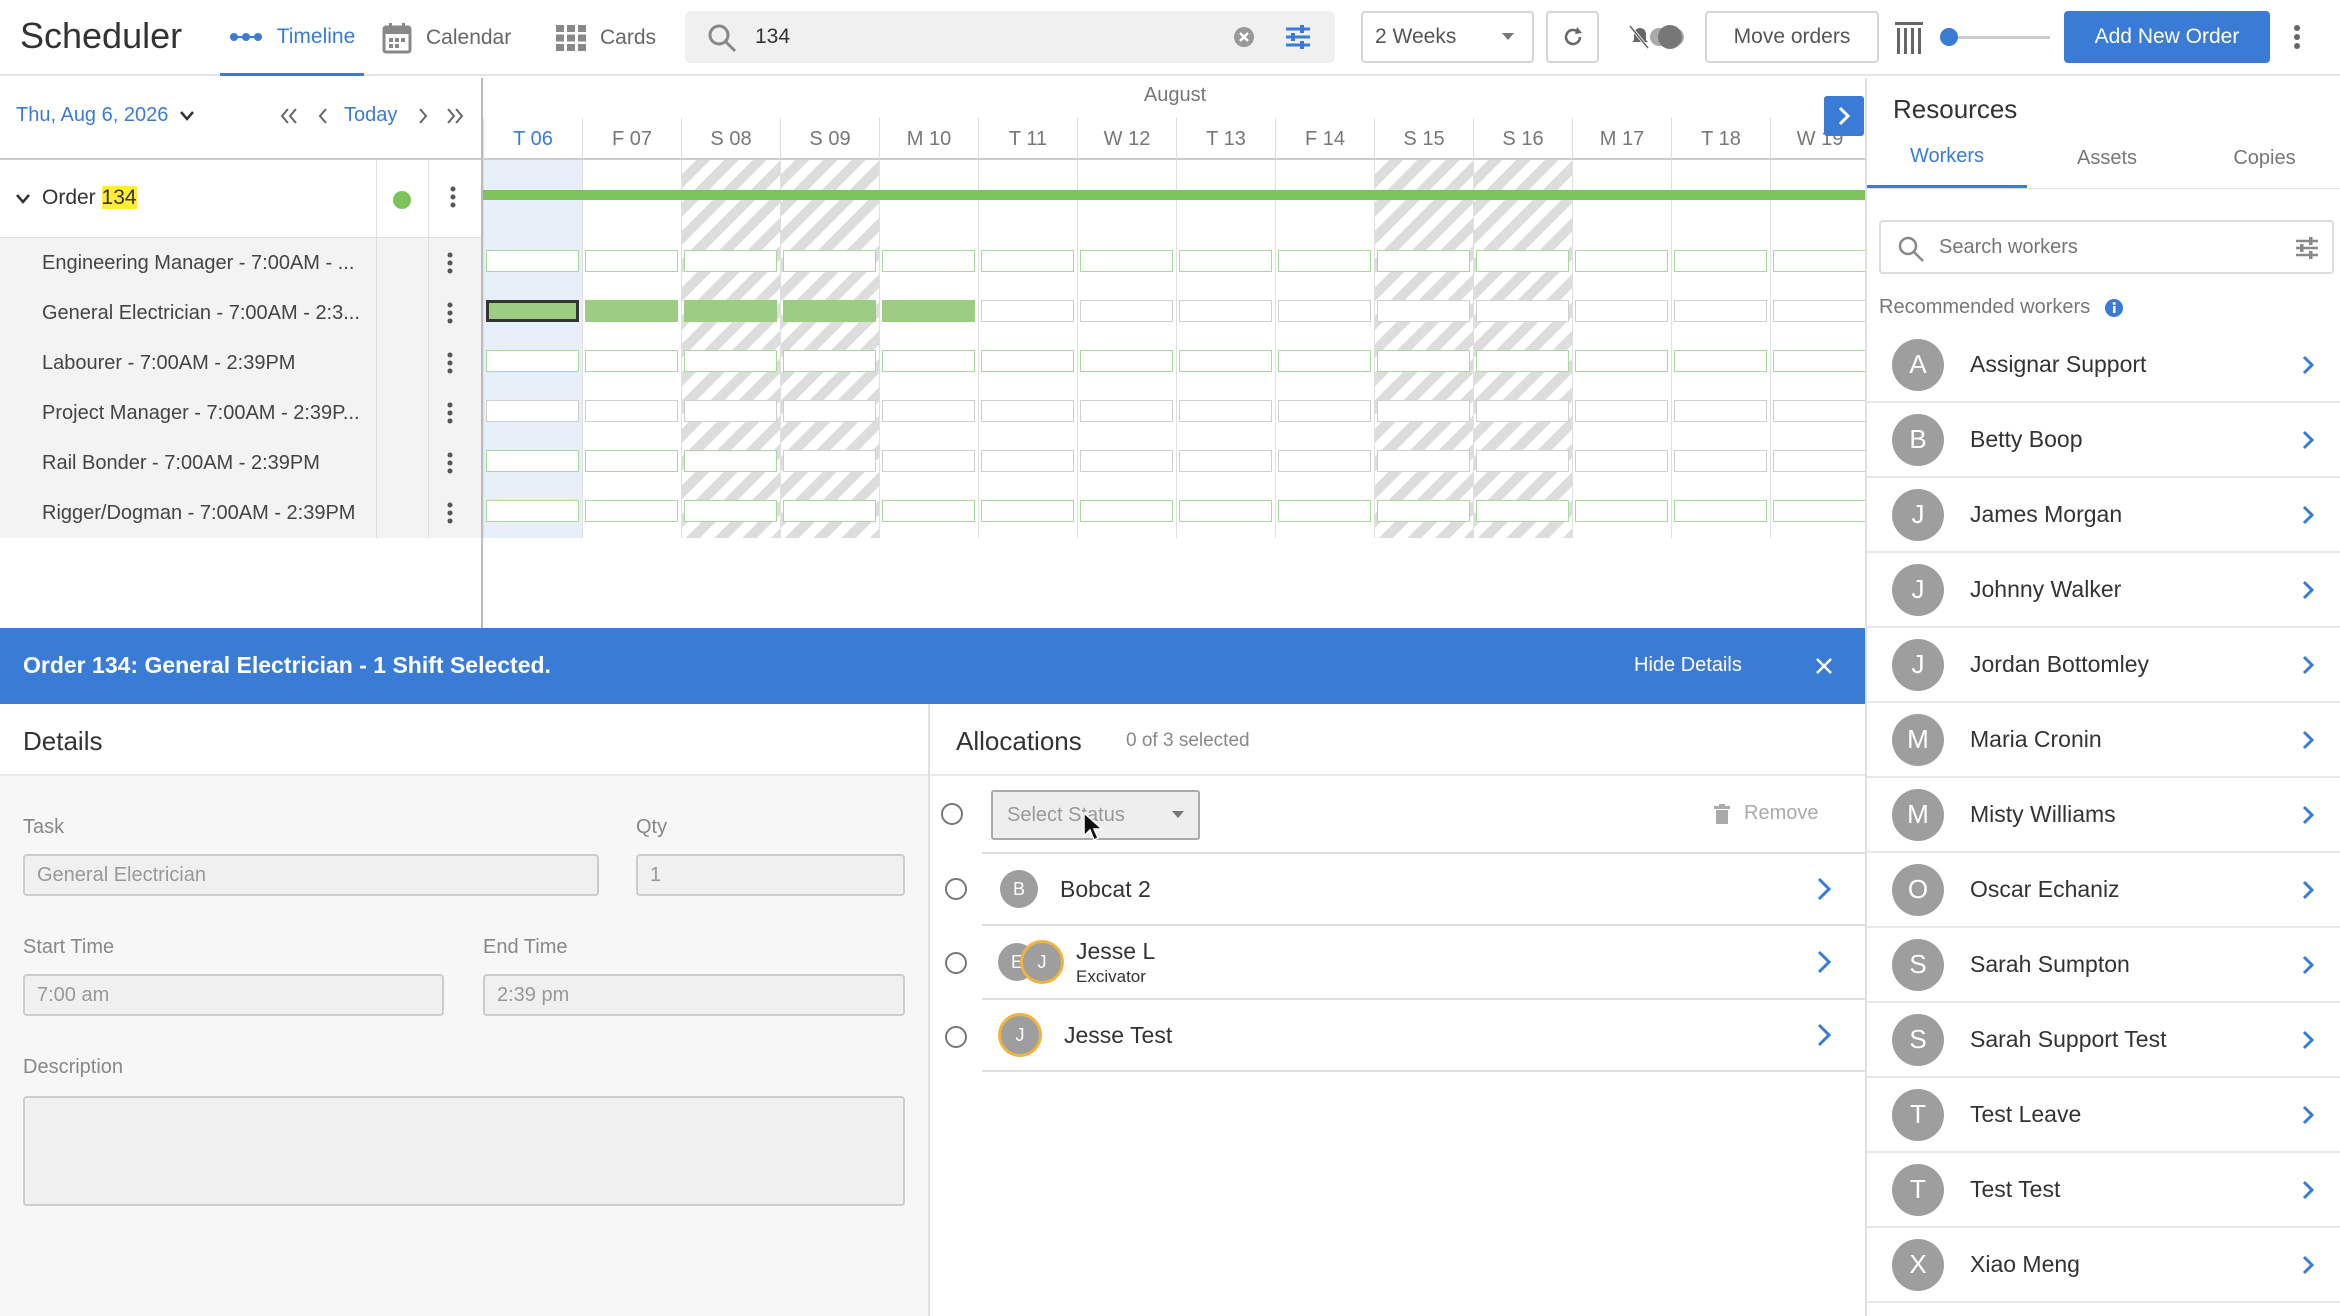 The width and height of the screenshot is (2340, 1316). I want to click on shift-row-label: Rigger/Dogman - 7:00AM - 2:39PM, so click(188, 513).